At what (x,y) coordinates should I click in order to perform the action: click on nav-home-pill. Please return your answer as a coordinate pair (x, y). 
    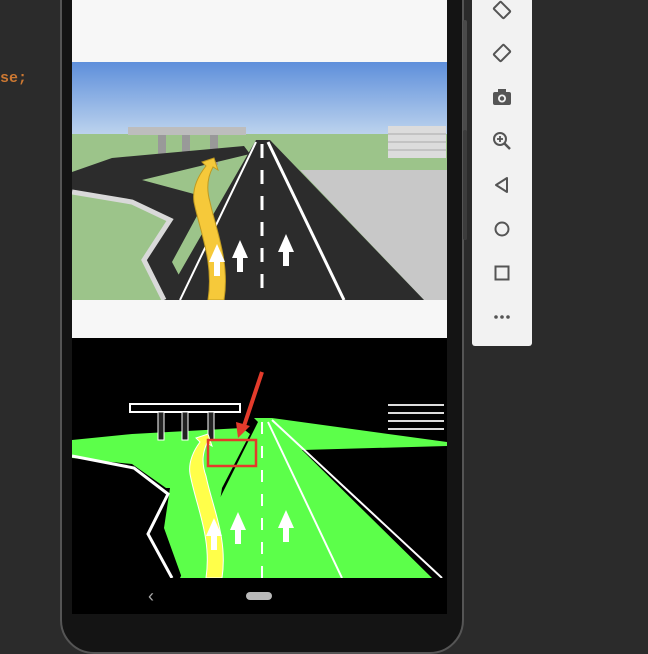
    Looking at the image, I should click on (259, 596).